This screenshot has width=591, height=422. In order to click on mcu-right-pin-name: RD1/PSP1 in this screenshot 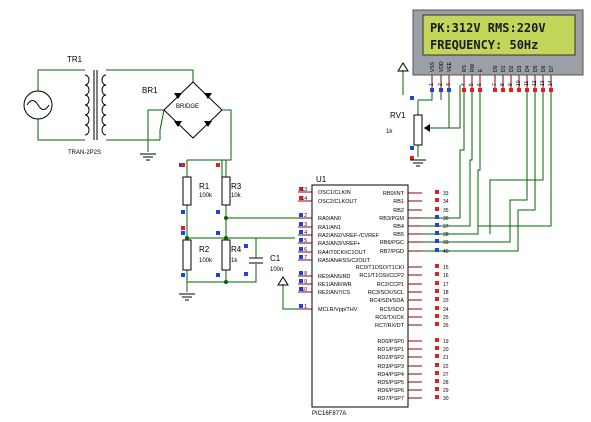, I will do `click(390, 350)`.